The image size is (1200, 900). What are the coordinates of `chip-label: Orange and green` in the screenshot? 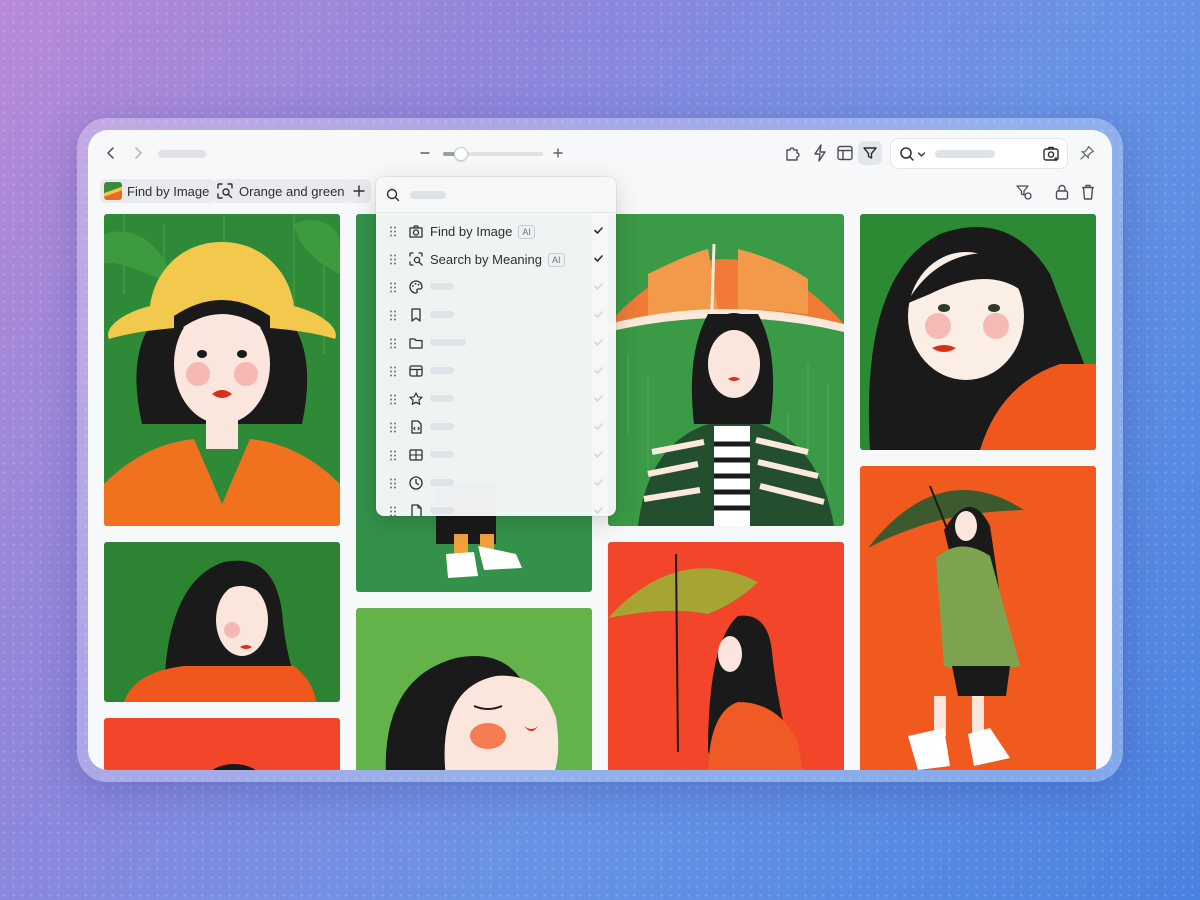 It's located at (292, 191).